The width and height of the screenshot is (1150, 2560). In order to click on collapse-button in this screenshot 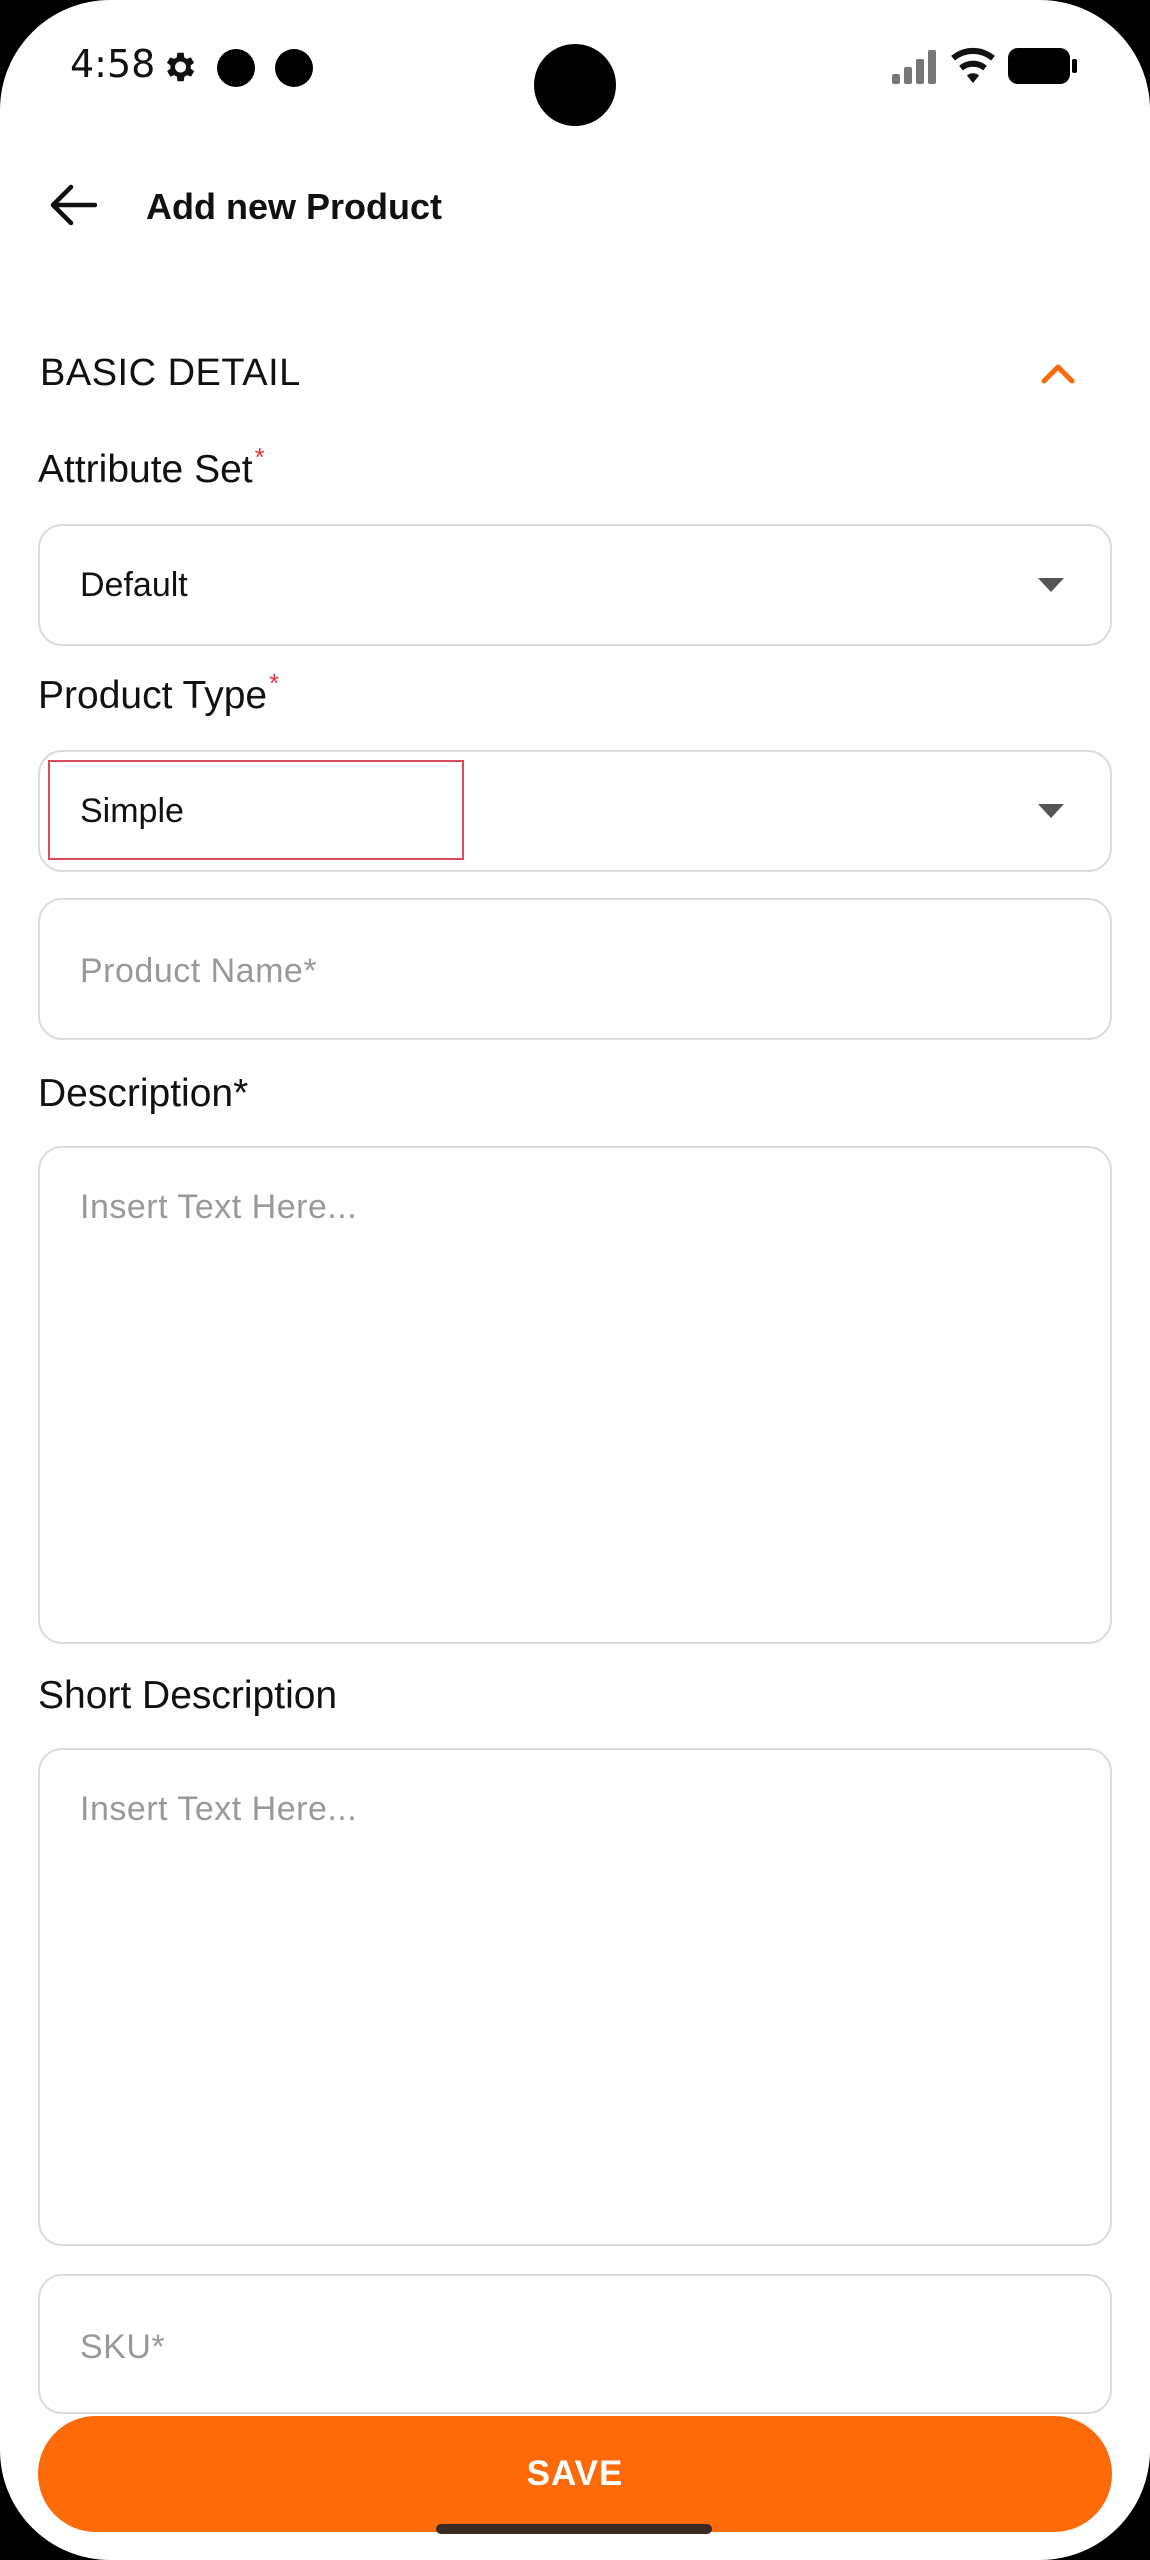, I will do `click(1058, 375)`.